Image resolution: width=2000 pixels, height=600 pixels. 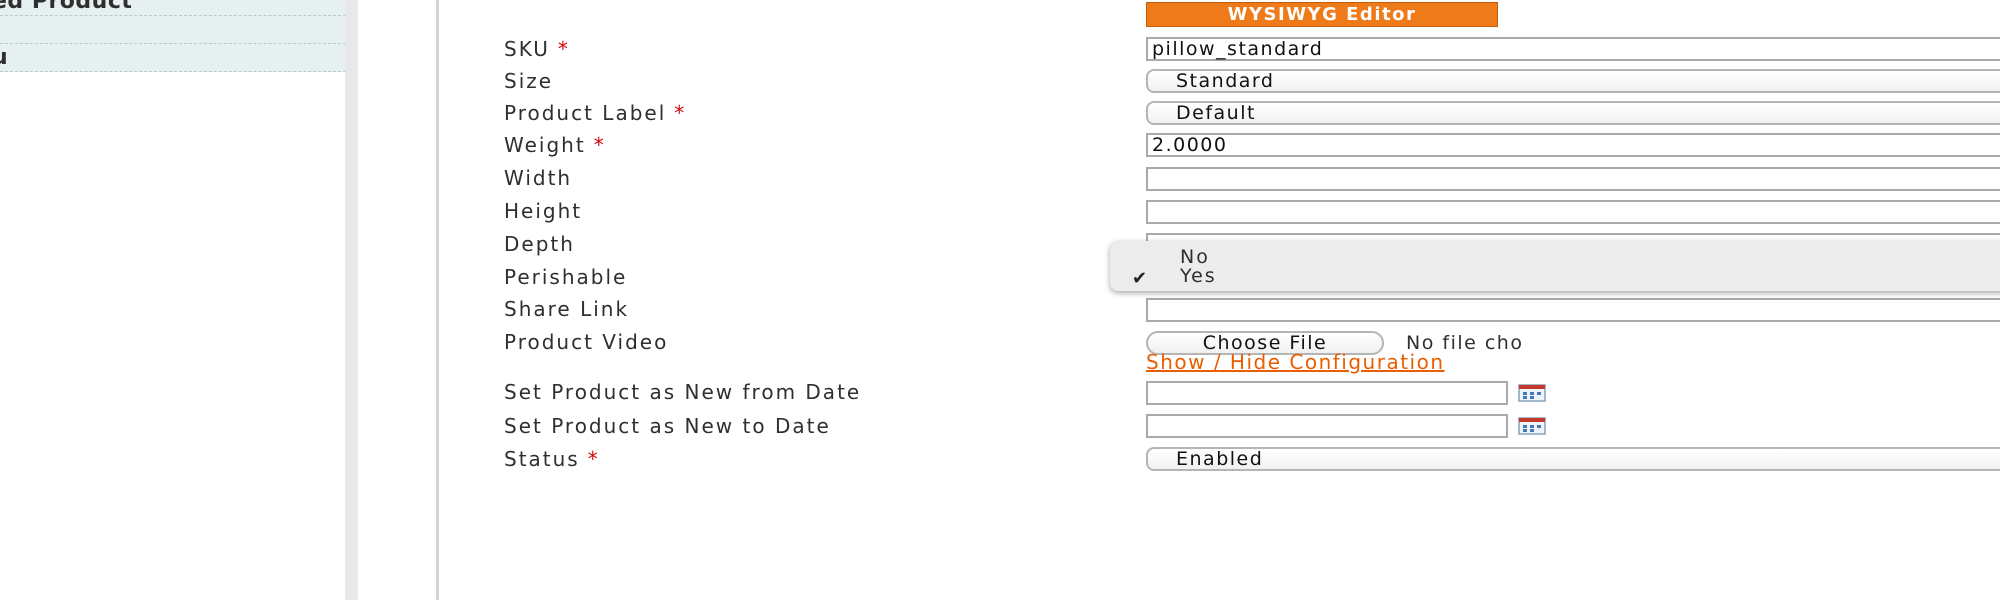 I want to click on height-label: Height, so click(x=543, y=211).